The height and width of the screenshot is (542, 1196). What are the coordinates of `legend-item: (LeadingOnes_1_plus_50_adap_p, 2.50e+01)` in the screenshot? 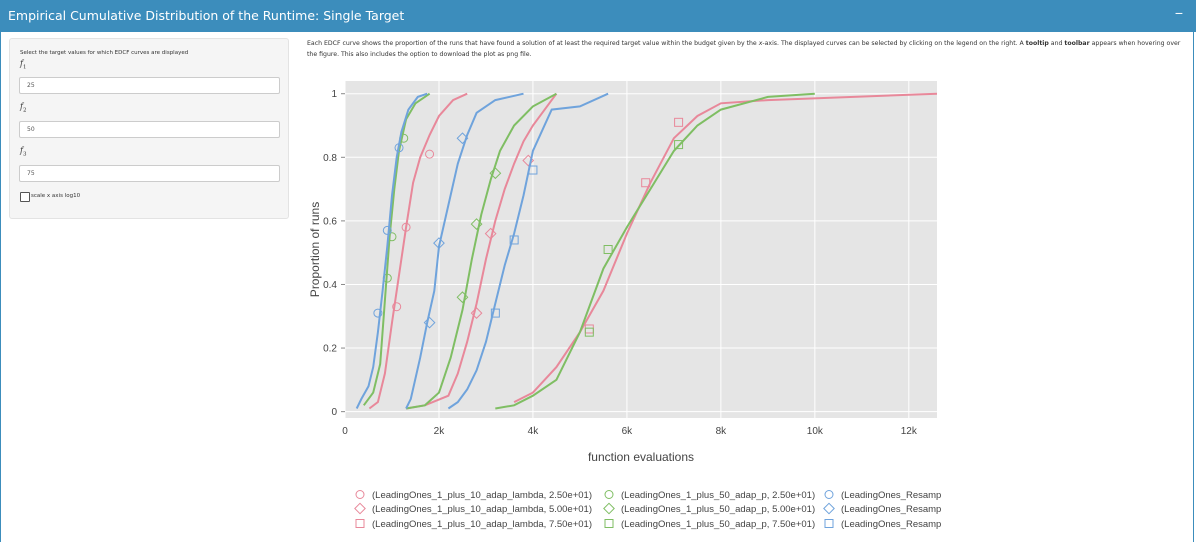 It's located at (718, 495).